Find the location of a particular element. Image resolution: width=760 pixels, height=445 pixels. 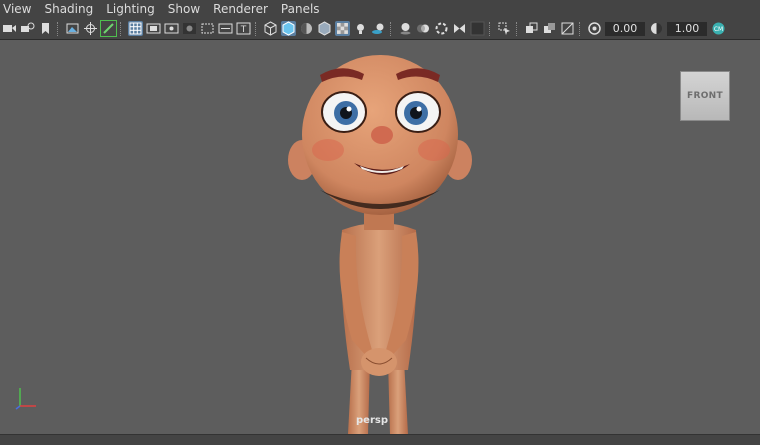

exposure-field is located at coordinates (625, 28).